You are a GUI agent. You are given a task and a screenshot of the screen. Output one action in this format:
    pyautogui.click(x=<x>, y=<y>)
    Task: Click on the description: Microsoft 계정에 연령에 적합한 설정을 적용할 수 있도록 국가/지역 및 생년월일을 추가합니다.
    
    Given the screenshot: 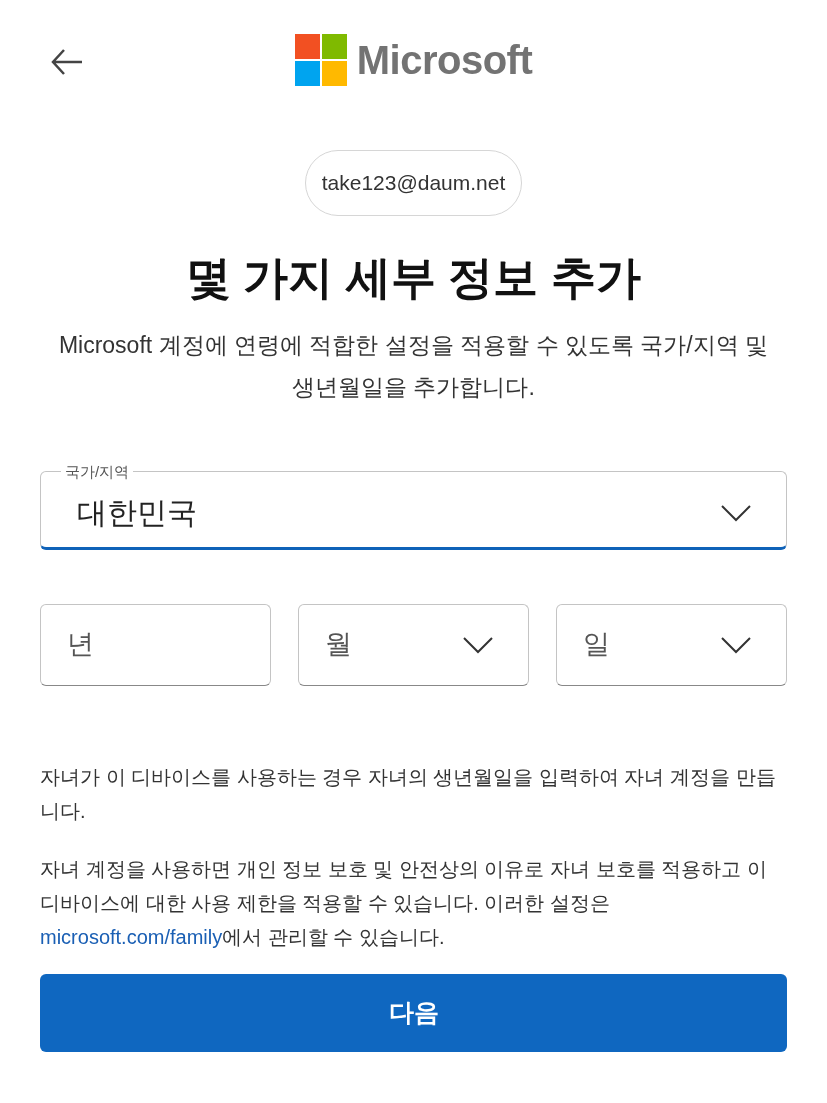 What is the action you would take?
    pyautogui.click(x=413, y=366)
    